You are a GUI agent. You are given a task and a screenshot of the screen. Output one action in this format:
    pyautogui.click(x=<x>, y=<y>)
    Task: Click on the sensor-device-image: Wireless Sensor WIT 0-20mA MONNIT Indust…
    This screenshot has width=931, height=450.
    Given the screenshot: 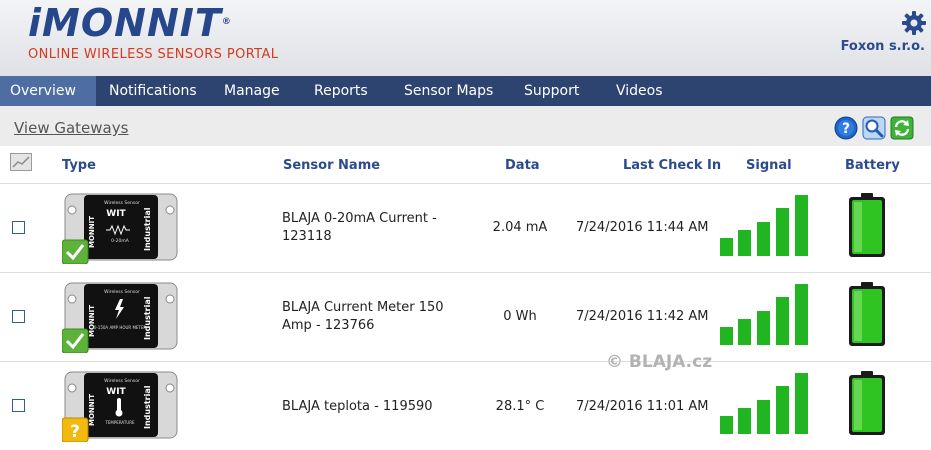 What is the action you would take?
    pyautogui.click(x=120, y=228)
    